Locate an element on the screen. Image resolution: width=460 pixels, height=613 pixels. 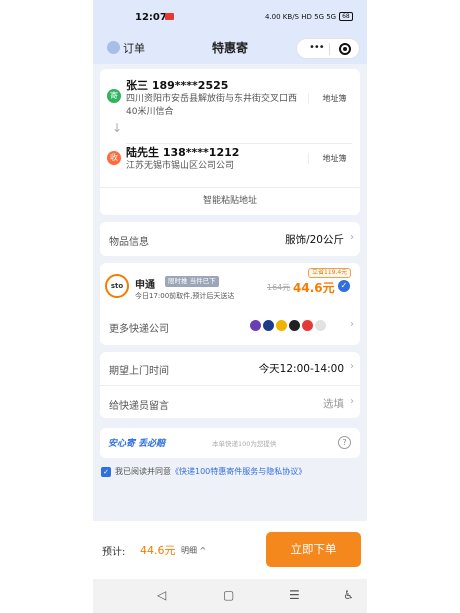
agreement-checkbox: ✓ is located at coordinates (106, 472).